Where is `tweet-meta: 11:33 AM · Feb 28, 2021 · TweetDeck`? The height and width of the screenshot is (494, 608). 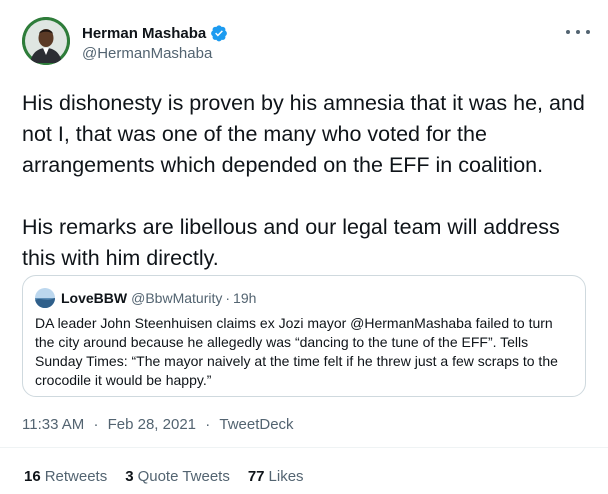 tweet-meta: 11:33 AM · Feb 28, 2021 · TweetDeck is located at coordinates (158, 424).